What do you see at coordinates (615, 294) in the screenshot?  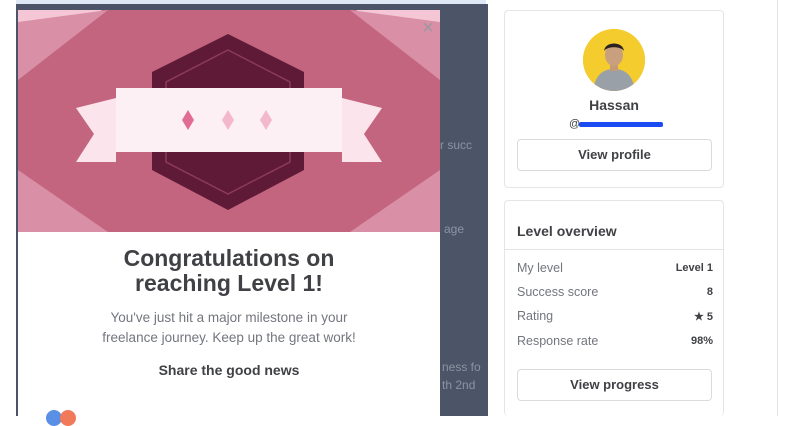 I see `stat-row-success-score: Success score 8` at bounding box center [615, 294].